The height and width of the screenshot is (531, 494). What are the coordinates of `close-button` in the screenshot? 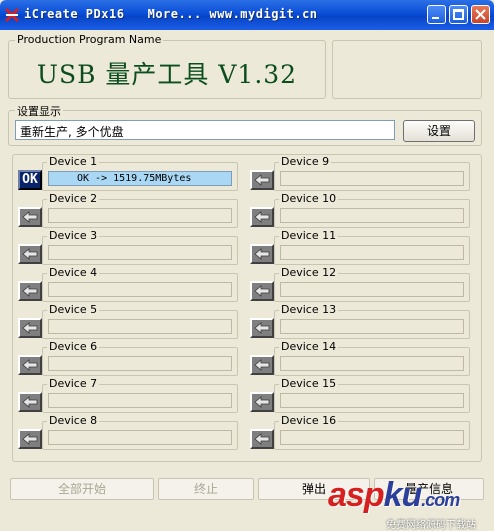 It's located at (480, 14).